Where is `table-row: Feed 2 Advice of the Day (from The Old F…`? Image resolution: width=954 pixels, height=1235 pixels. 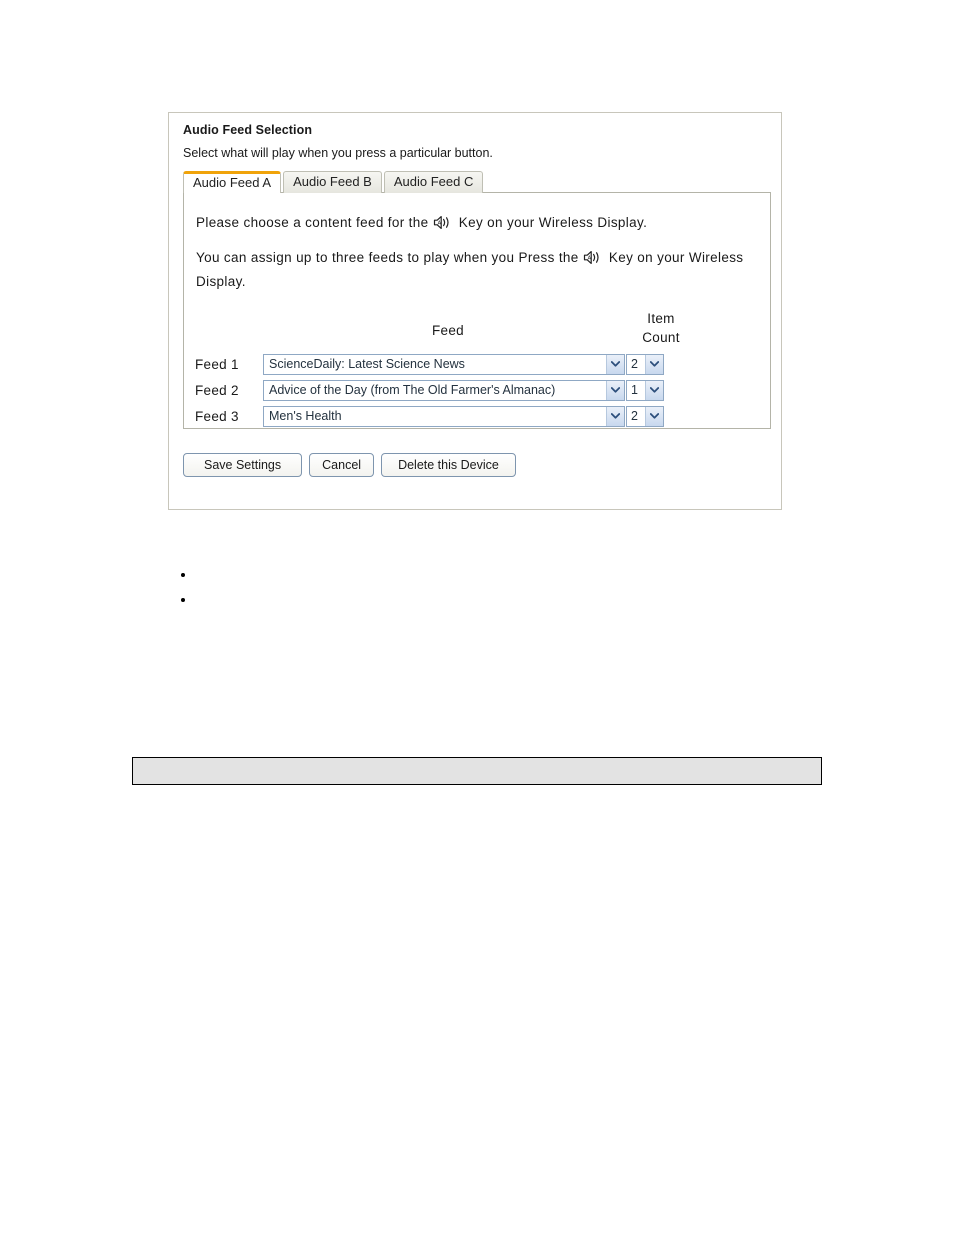 table-row: Feed 2 Advice of the Day (from The Old F… is located at coordinates (478, 390).